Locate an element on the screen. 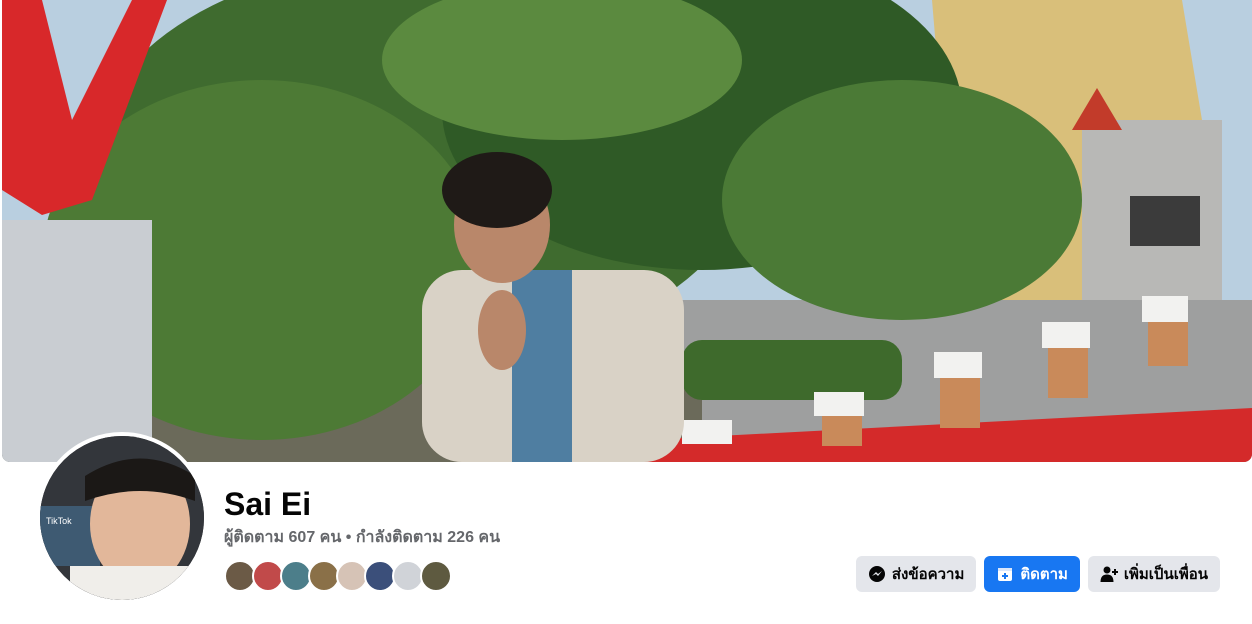 The image size is (1252, 624). follow-button: ติดตาม is located at coordinates (1032, 574).